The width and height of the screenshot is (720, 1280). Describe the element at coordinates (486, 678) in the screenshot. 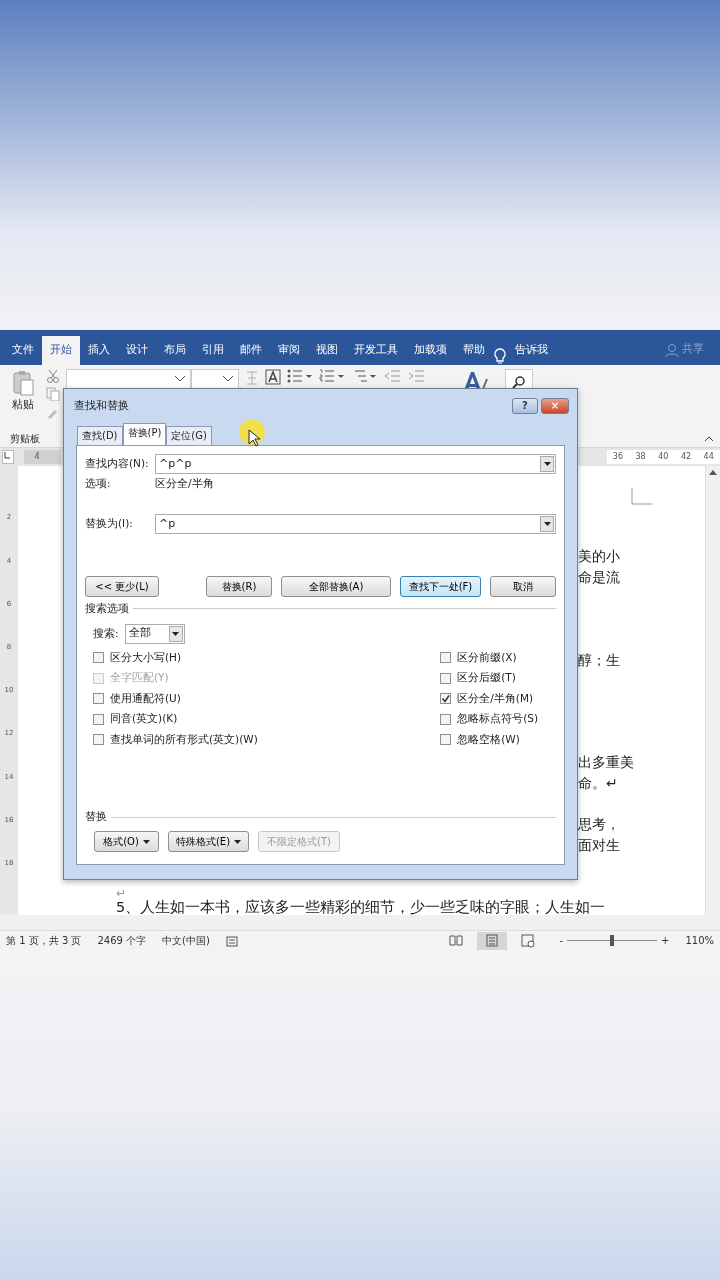

I see `checkbox-label: 区分后缀(T)` at that location.